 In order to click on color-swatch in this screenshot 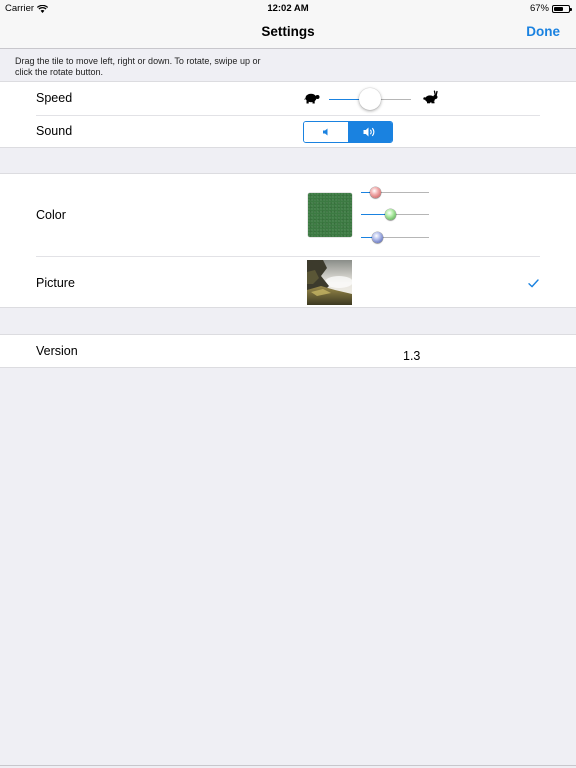, I will do `click(330, 215)`.